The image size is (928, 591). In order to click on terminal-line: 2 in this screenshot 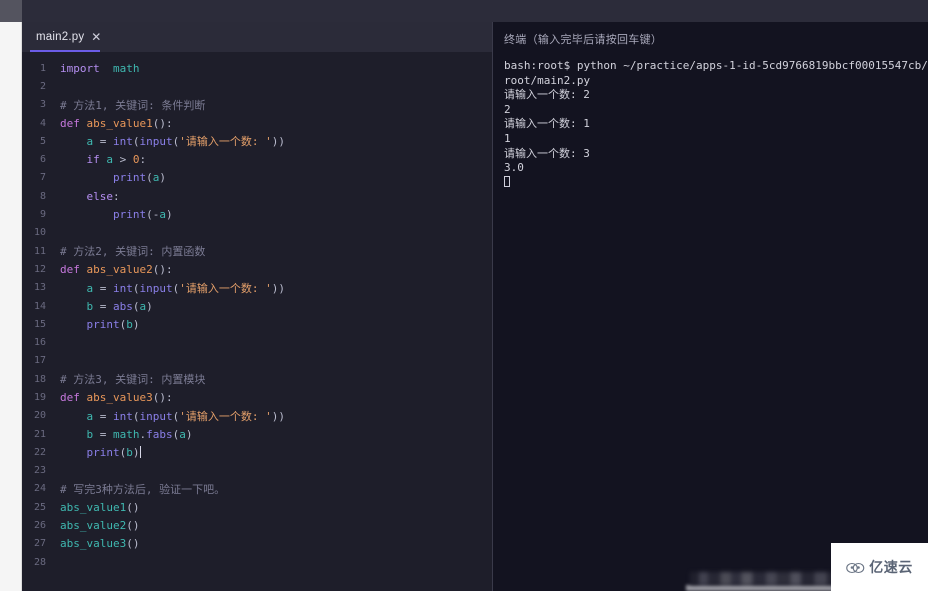, I will do `click(507, 109)`.